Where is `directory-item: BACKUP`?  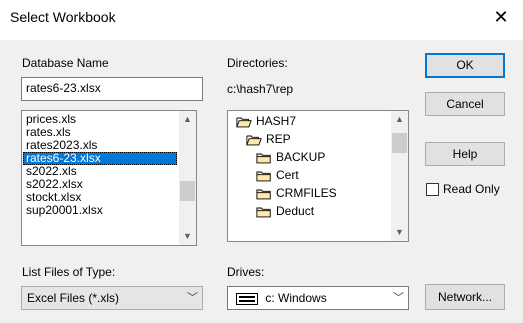 directory-item: BACKUP is located at coordinates (290, 157).